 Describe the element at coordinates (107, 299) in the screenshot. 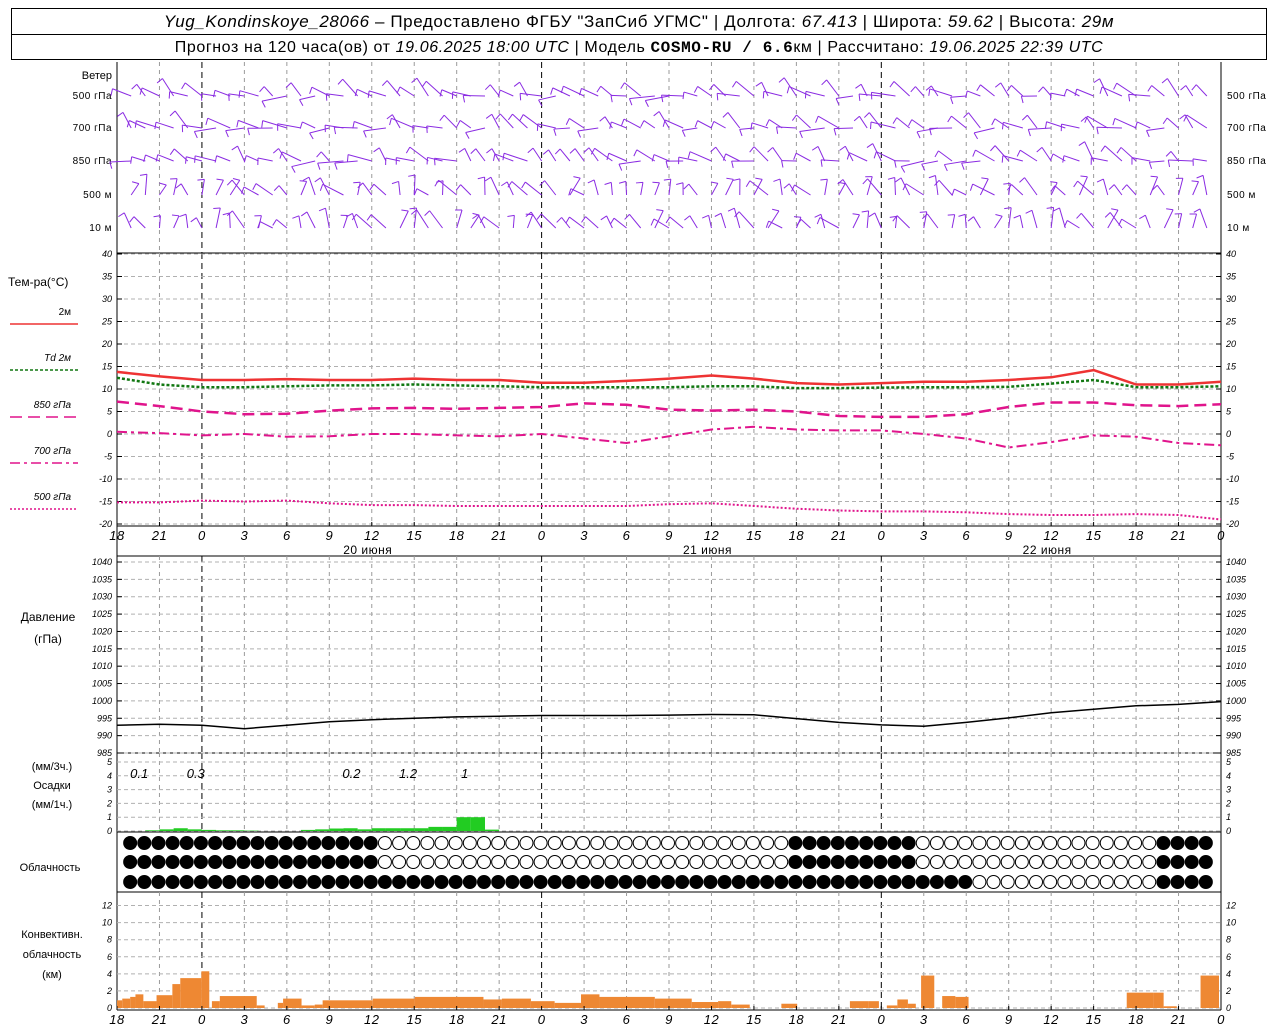

I see `temp-tick-label-left: 30` at that location.